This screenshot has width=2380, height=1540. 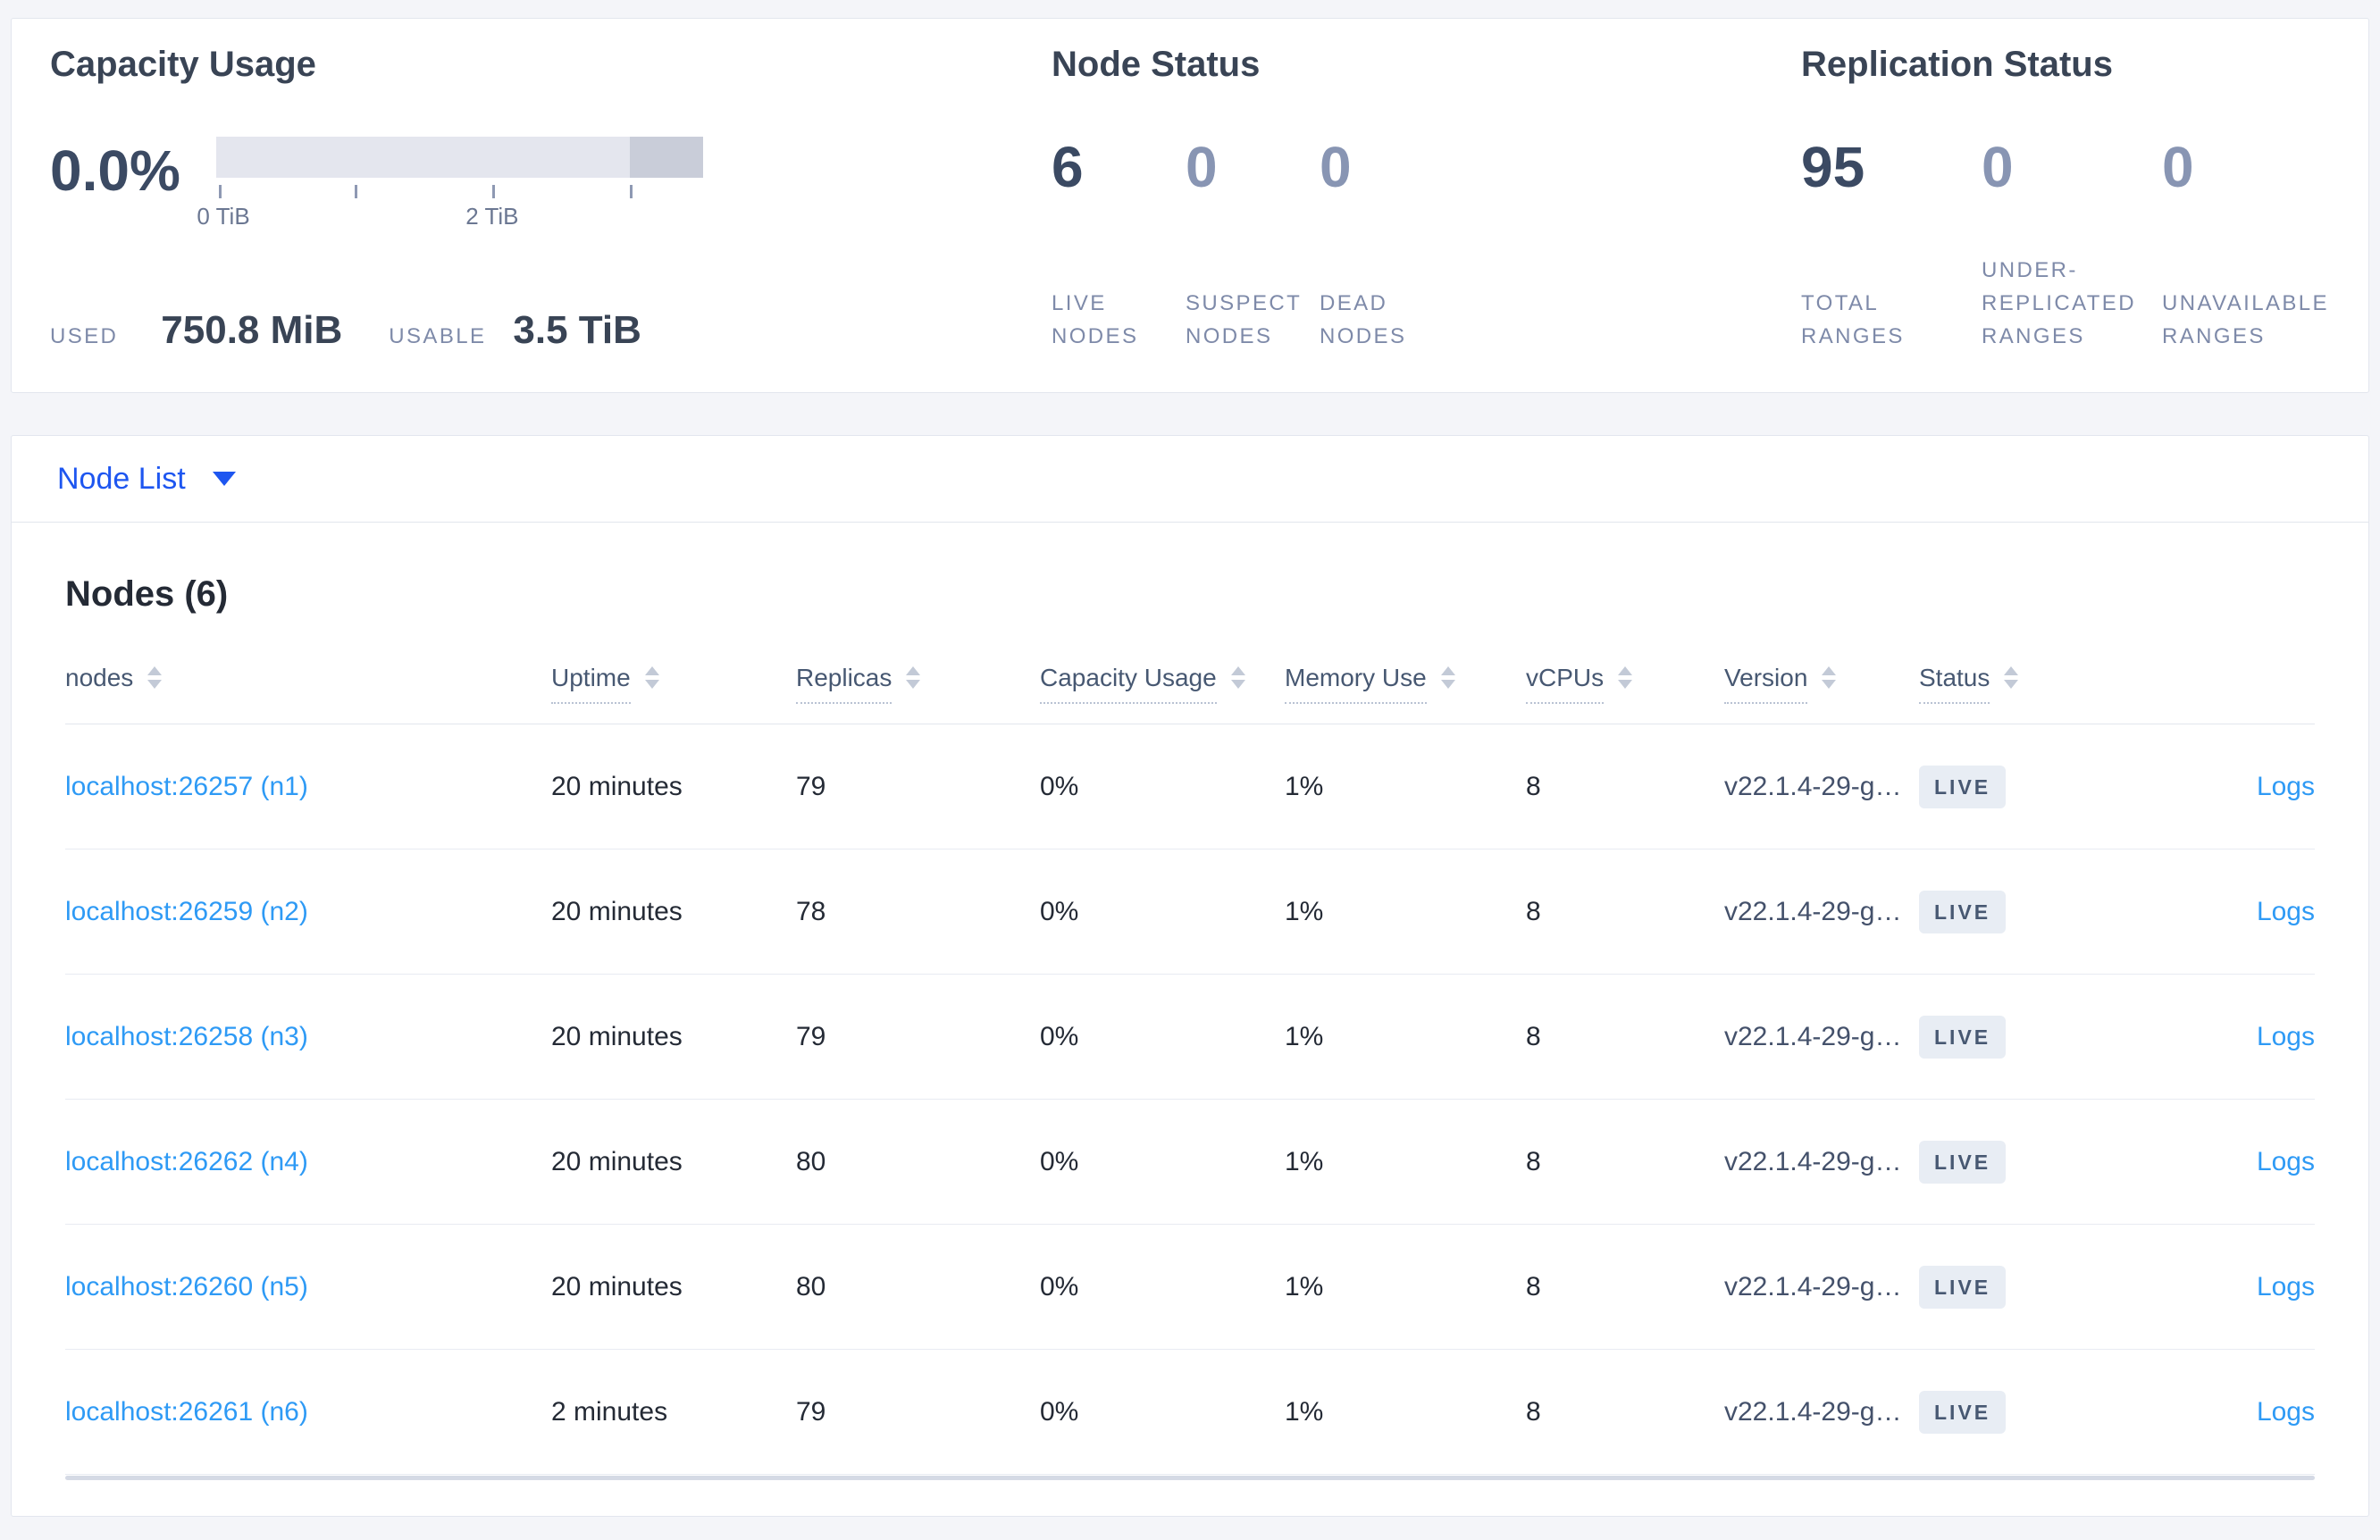 I want to click on column-header-replicas: Replicas, so click(x=918, y=683).